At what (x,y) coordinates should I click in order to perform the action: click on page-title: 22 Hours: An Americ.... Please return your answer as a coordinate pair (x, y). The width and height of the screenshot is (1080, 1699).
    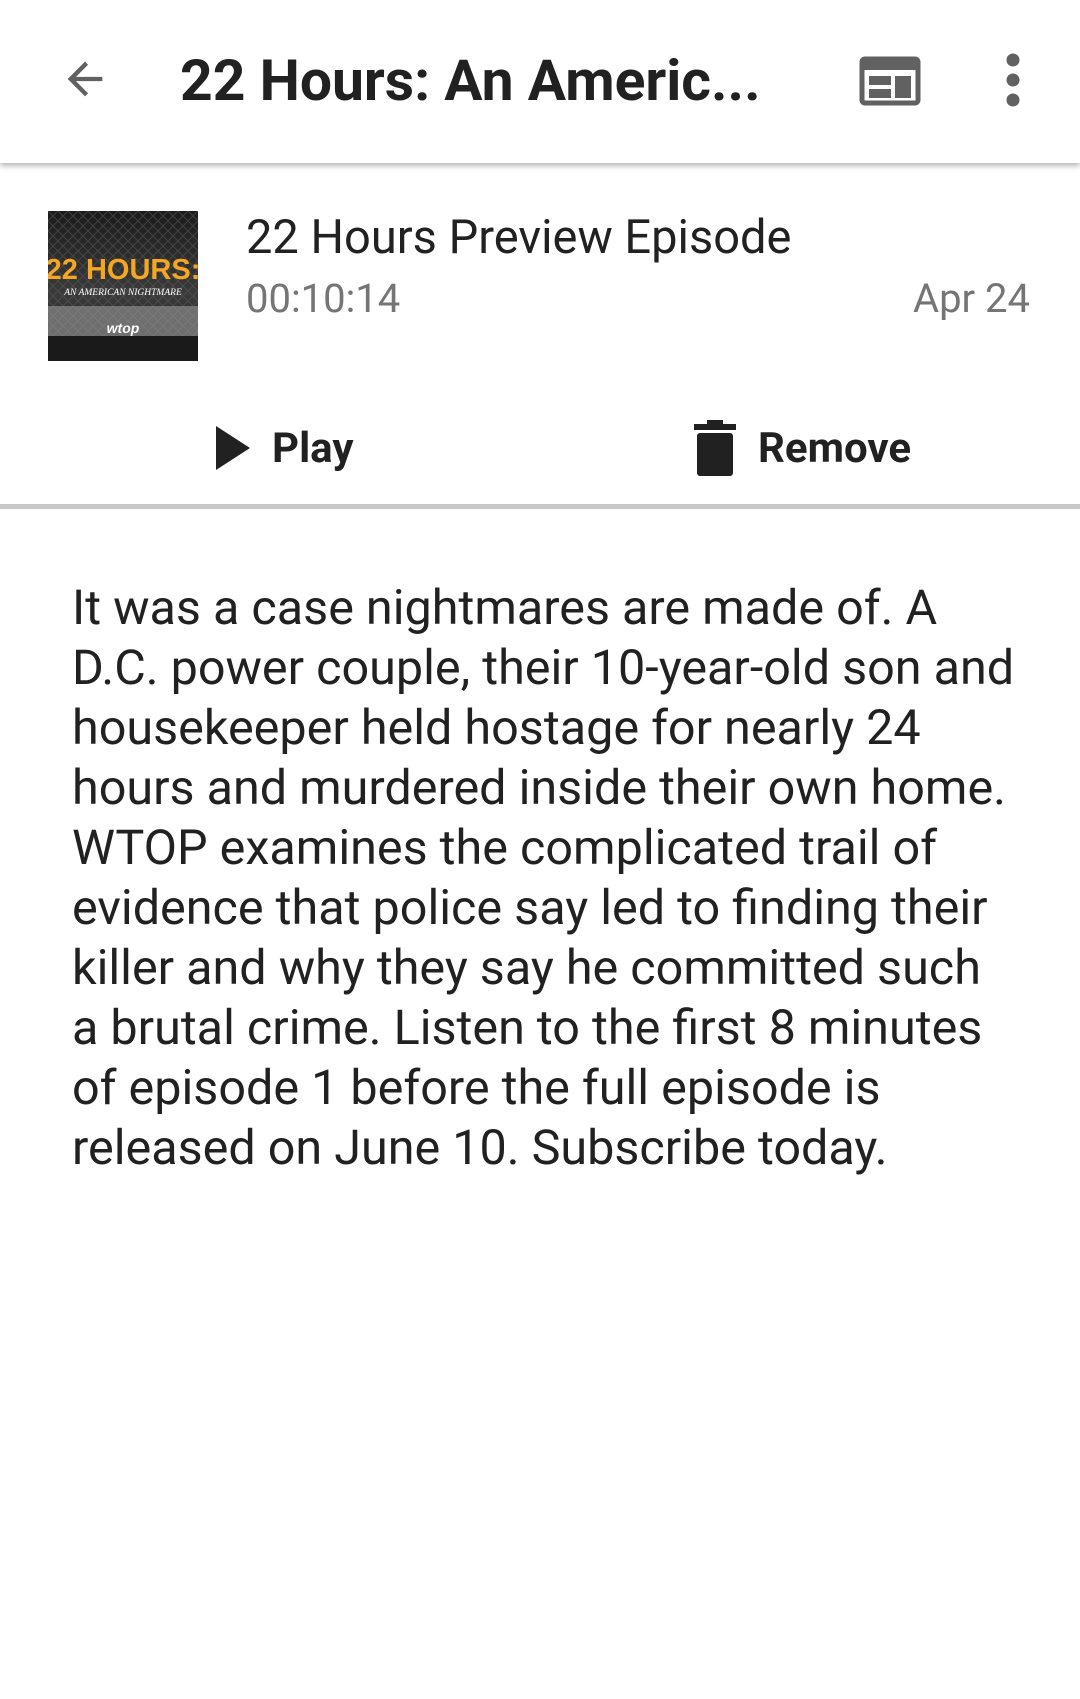
    Looking at the image, I should click on (470, 80).